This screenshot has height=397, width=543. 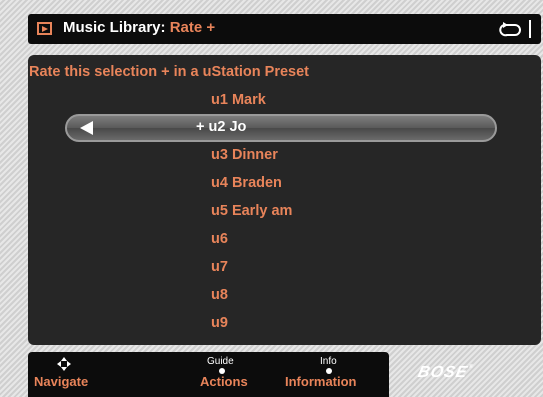 I want to click on preset-item-u9: u9, so click(x=219, y=323).